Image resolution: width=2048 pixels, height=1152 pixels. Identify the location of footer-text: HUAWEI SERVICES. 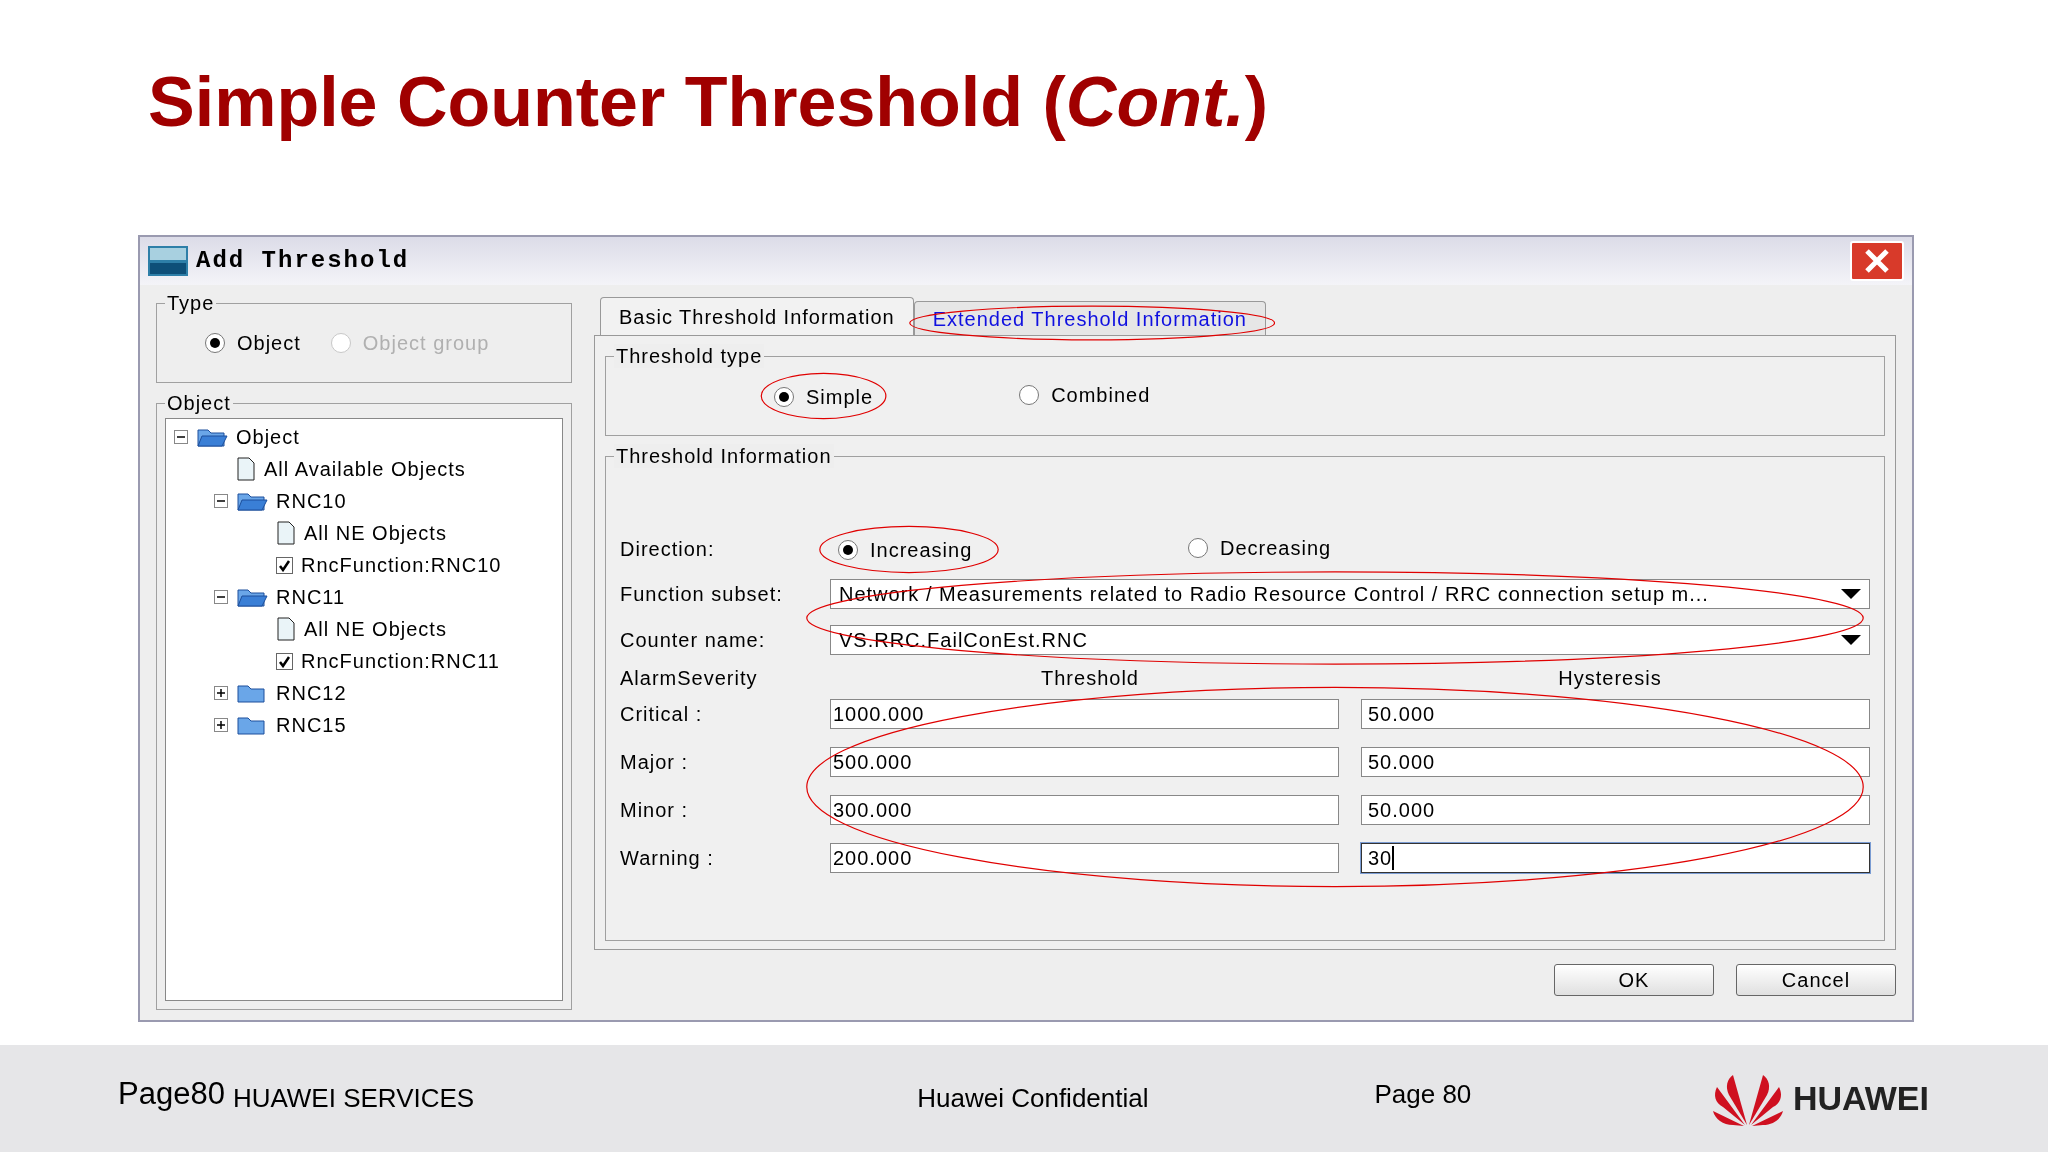
(354, 1098).